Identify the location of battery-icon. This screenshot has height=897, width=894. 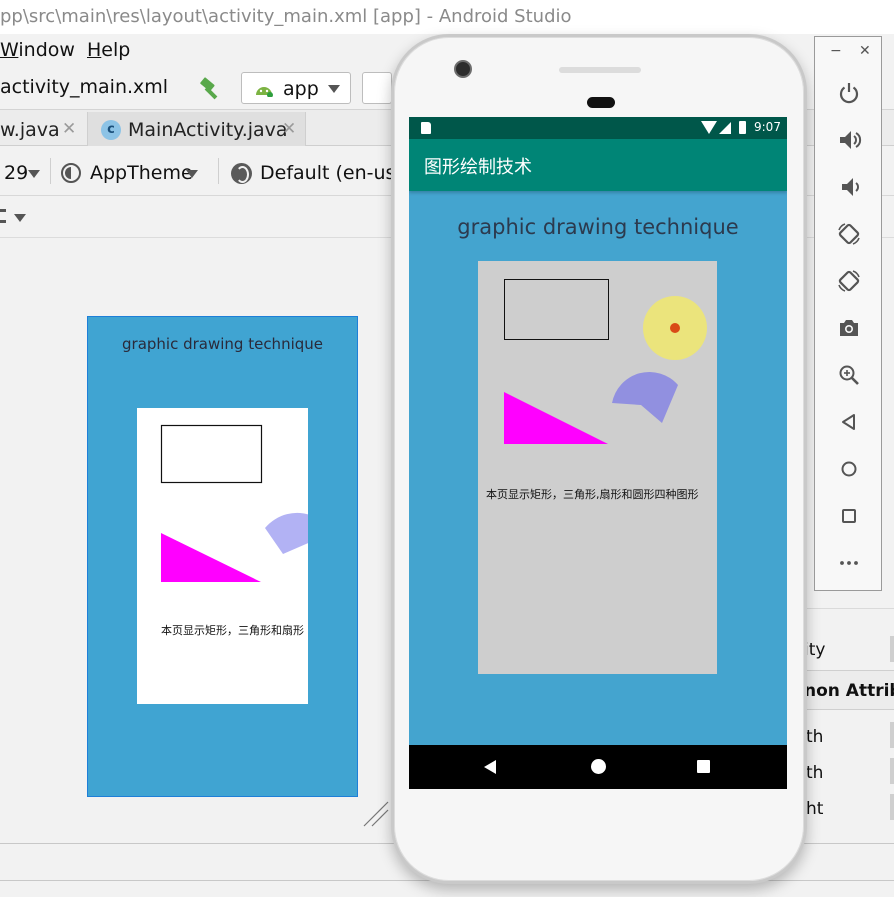
(742, 127).